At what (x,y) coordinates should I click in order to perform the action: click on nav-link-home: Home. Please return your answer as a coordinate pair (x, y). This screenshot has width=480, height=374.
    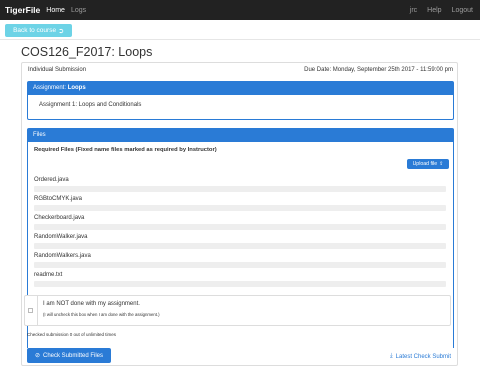
    Looking at the image, I should click on (55, 10).